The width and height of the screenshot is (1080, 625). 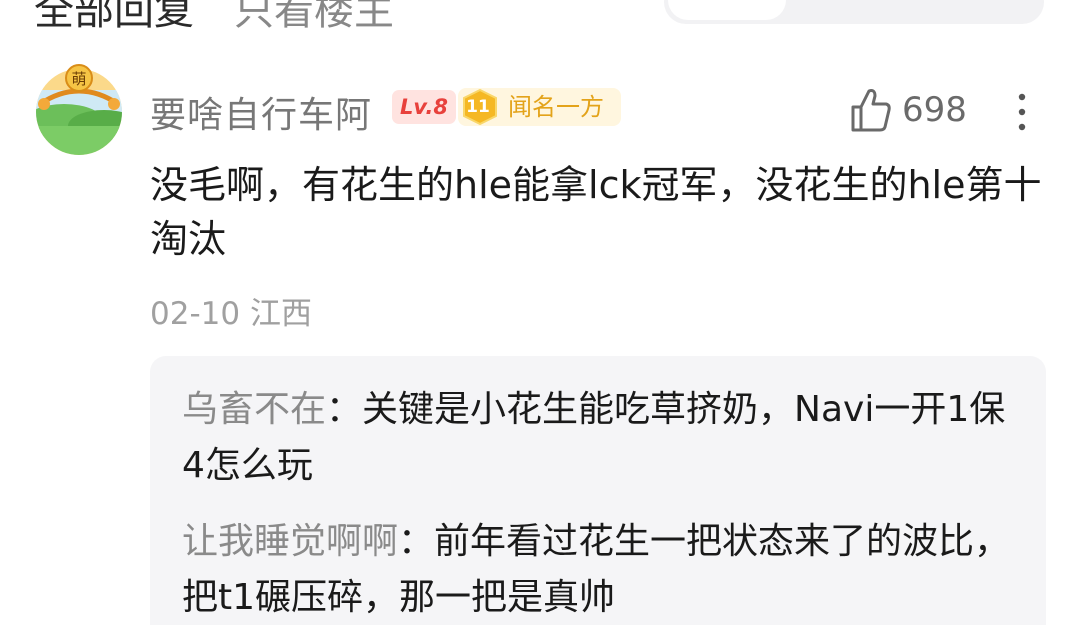 What do you see at coordinates (540, 17) in the screenshot?
I see `top-bar: 全部回复 只看楼主` at bounding box center [540, 17].